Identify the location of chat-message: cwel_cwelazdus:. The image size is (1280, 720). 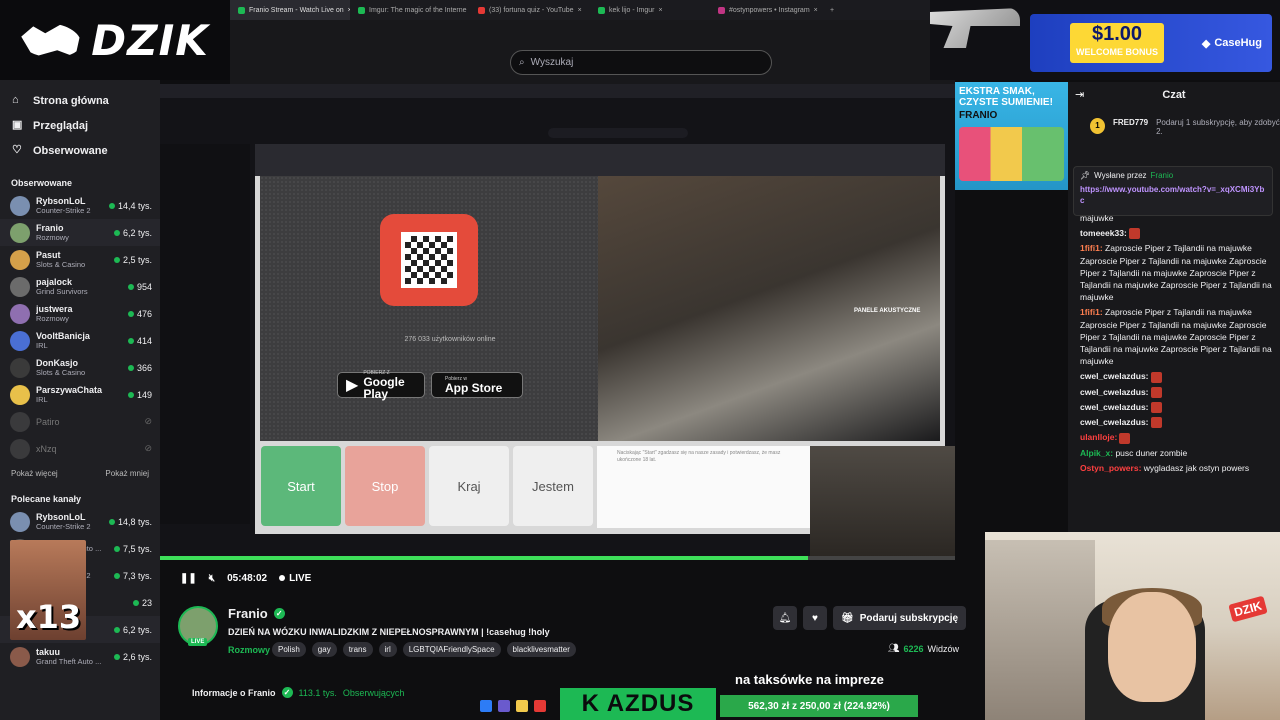
(1178, 376).